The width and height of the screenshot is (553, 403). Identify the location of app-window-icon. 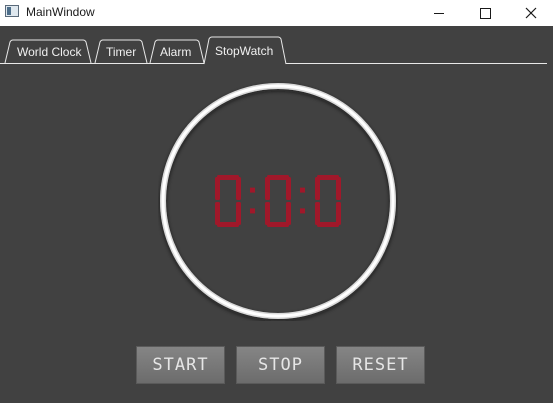
(12, 11).